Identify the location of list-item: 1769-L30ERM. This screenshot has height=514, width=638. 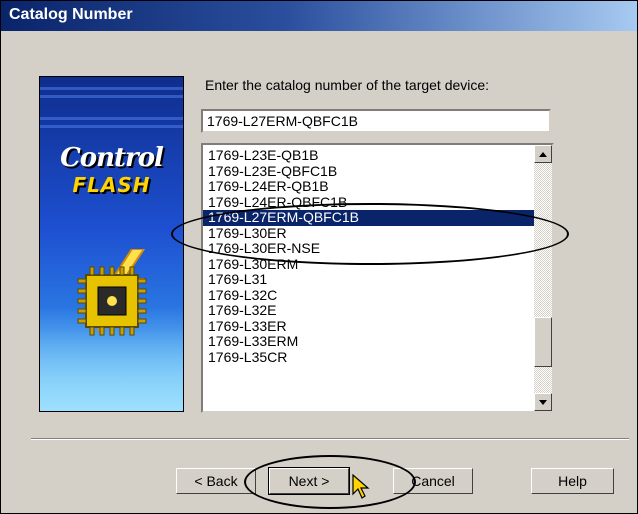
(368, 264).